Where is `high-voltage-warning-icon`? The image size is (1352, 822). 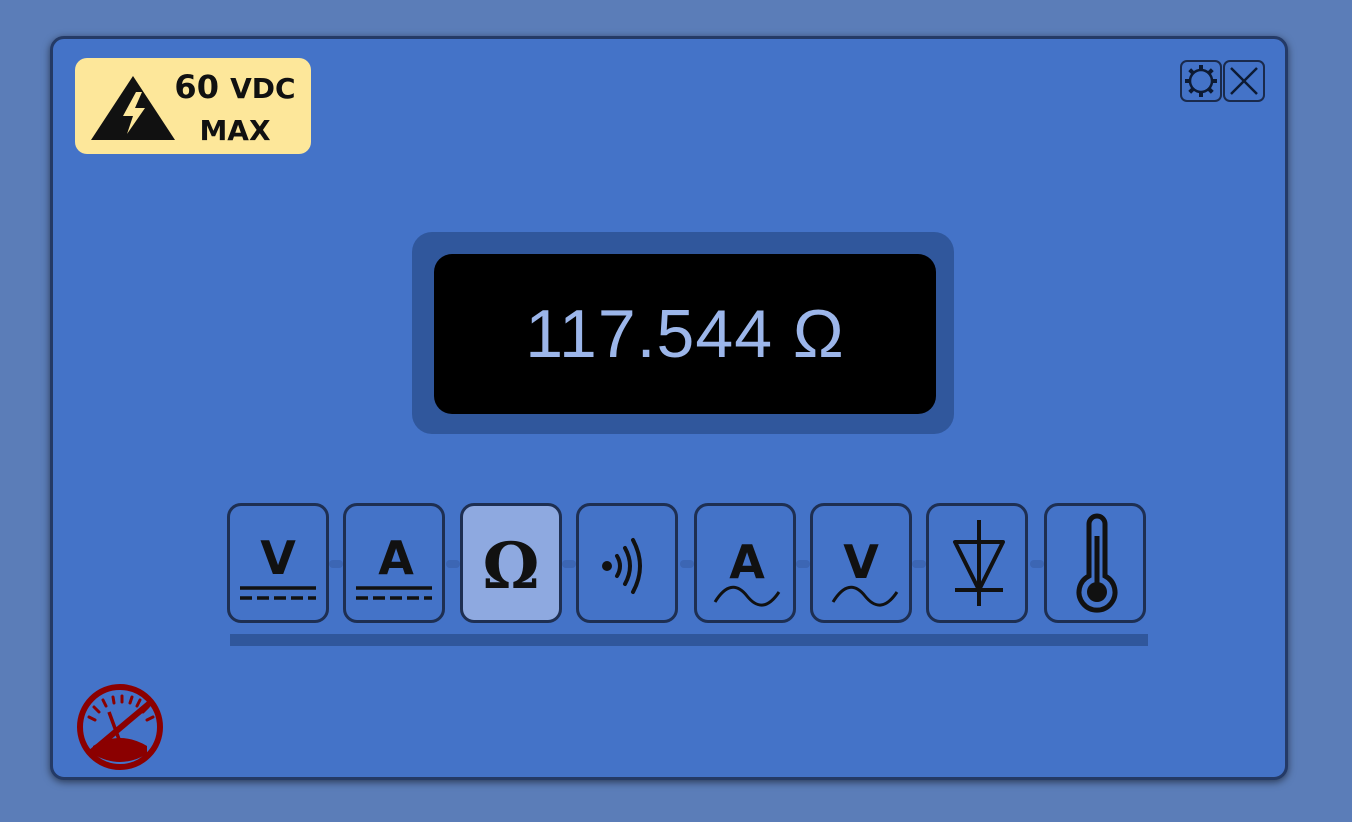 high-voltage-warning-icon is located at coordinates (133, 108).